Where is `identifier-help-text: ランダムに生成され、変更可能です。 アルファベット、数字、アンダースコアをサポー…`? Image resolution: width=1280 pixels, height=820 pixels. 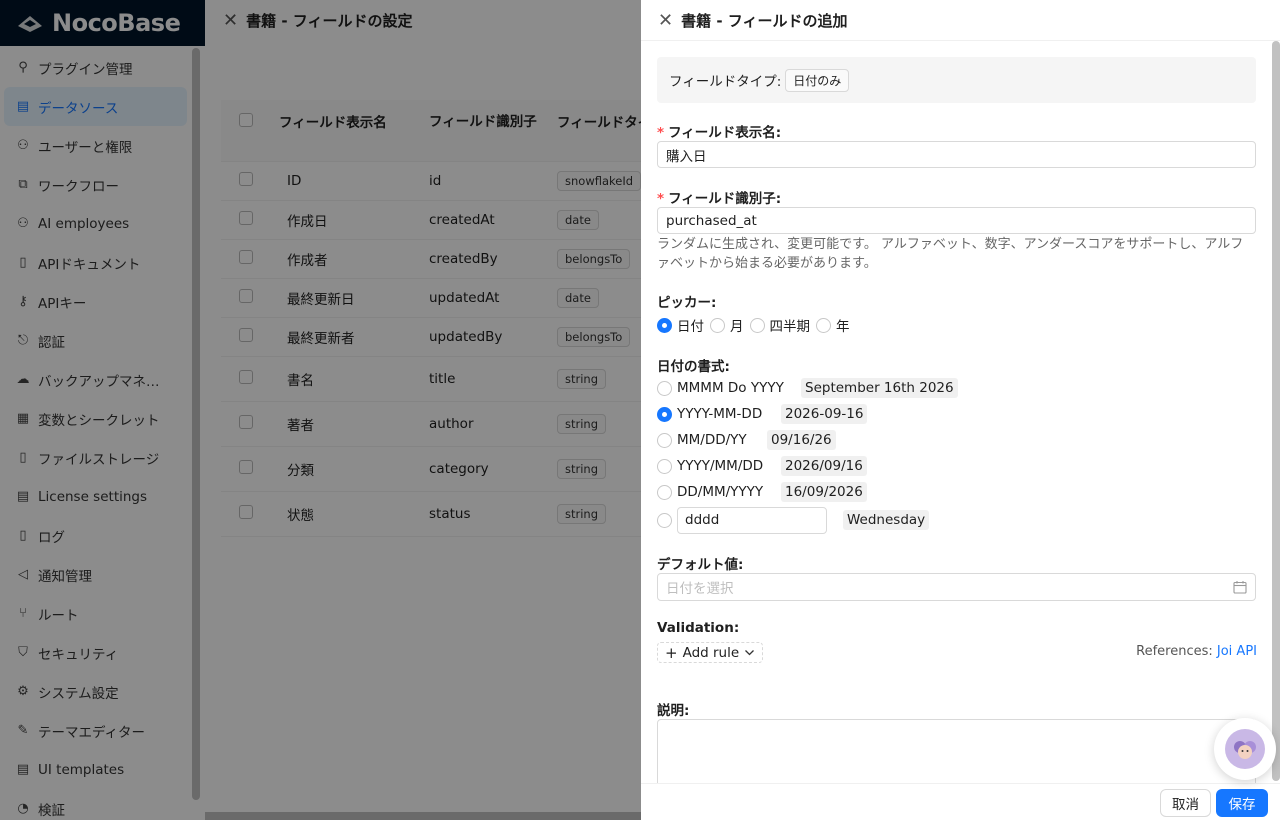
identifier-help-text: ランダムに生成され、変更可能です。 アルファベット、数字、アンダースコアをサポー… is located at coordinates (950, 254).